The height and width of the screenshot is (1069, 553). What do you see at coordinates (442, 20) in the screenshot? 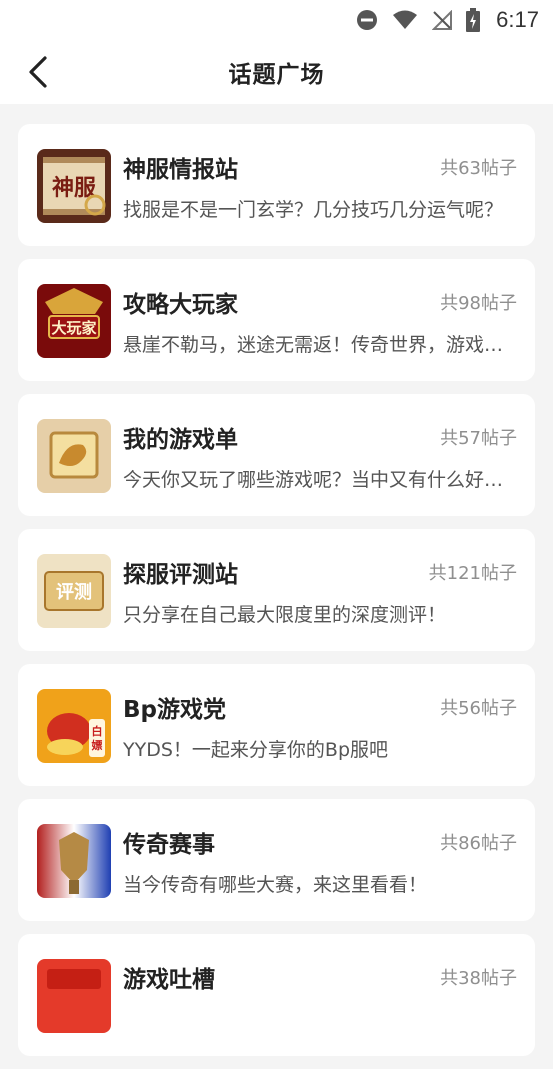
I see `no-signal-icon` at bounding box center [442, 20].